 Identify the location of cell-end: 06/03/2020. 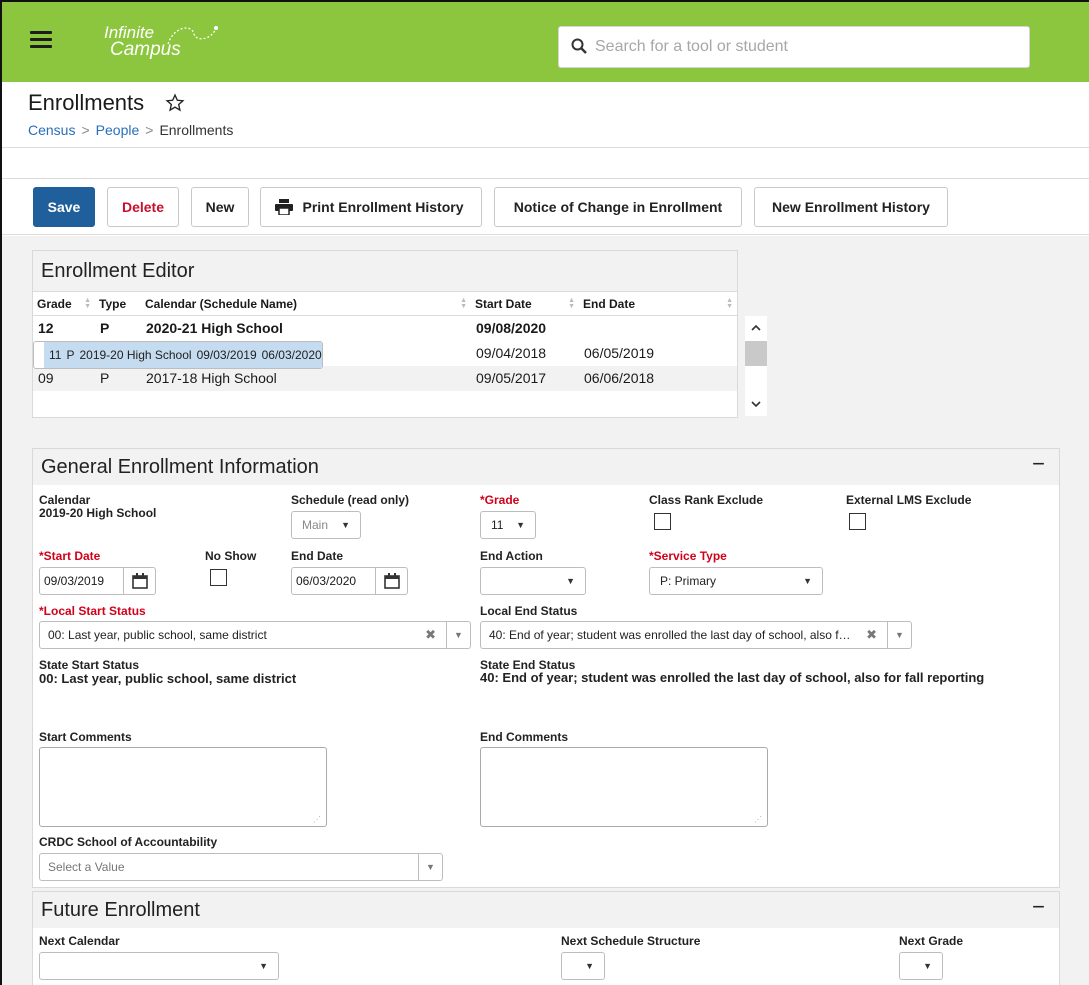
(289, 354).